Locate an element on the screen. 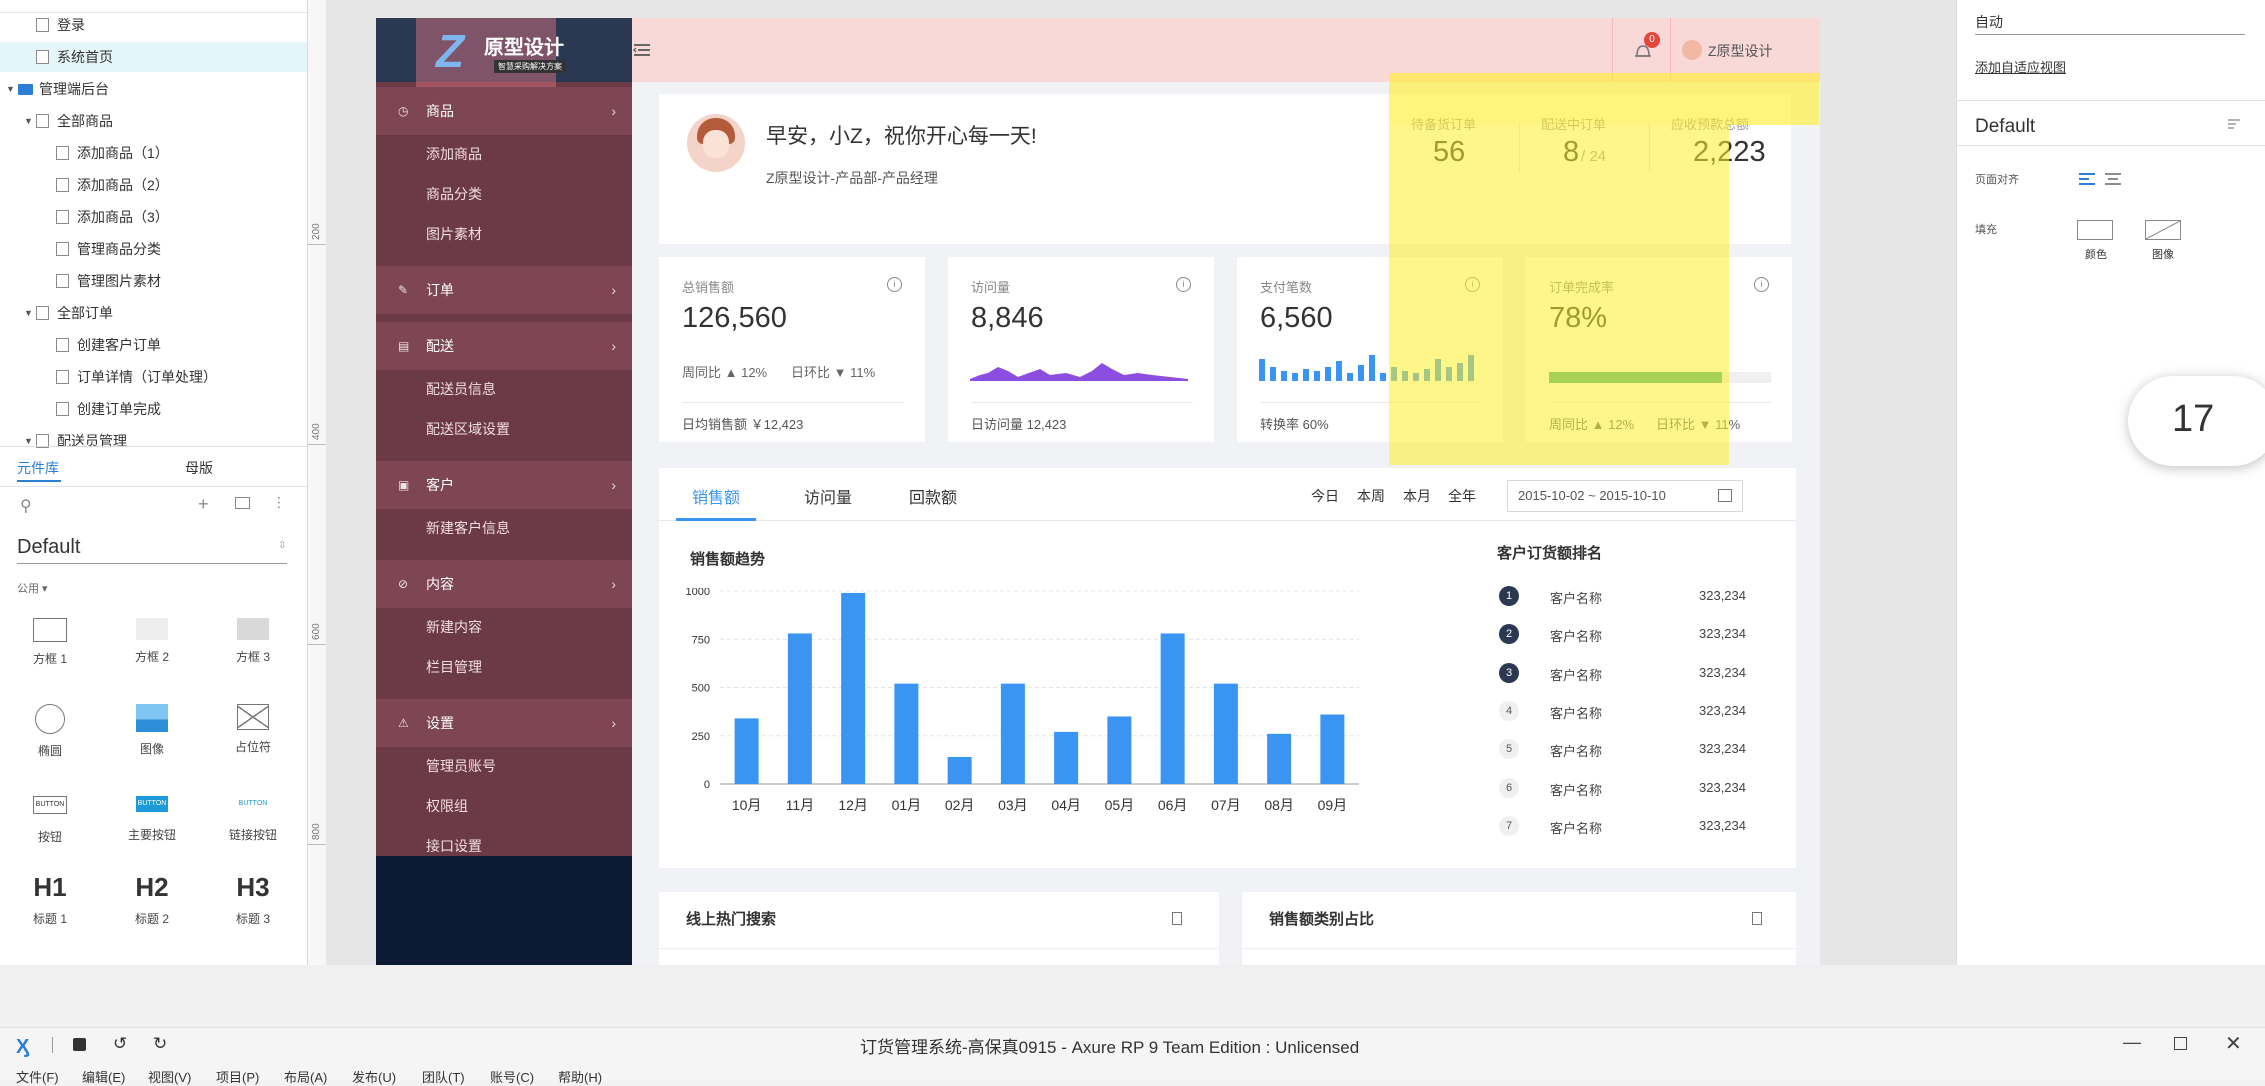  component-item: BUTTON 链接按钮 is located at coordinates (253, 816).